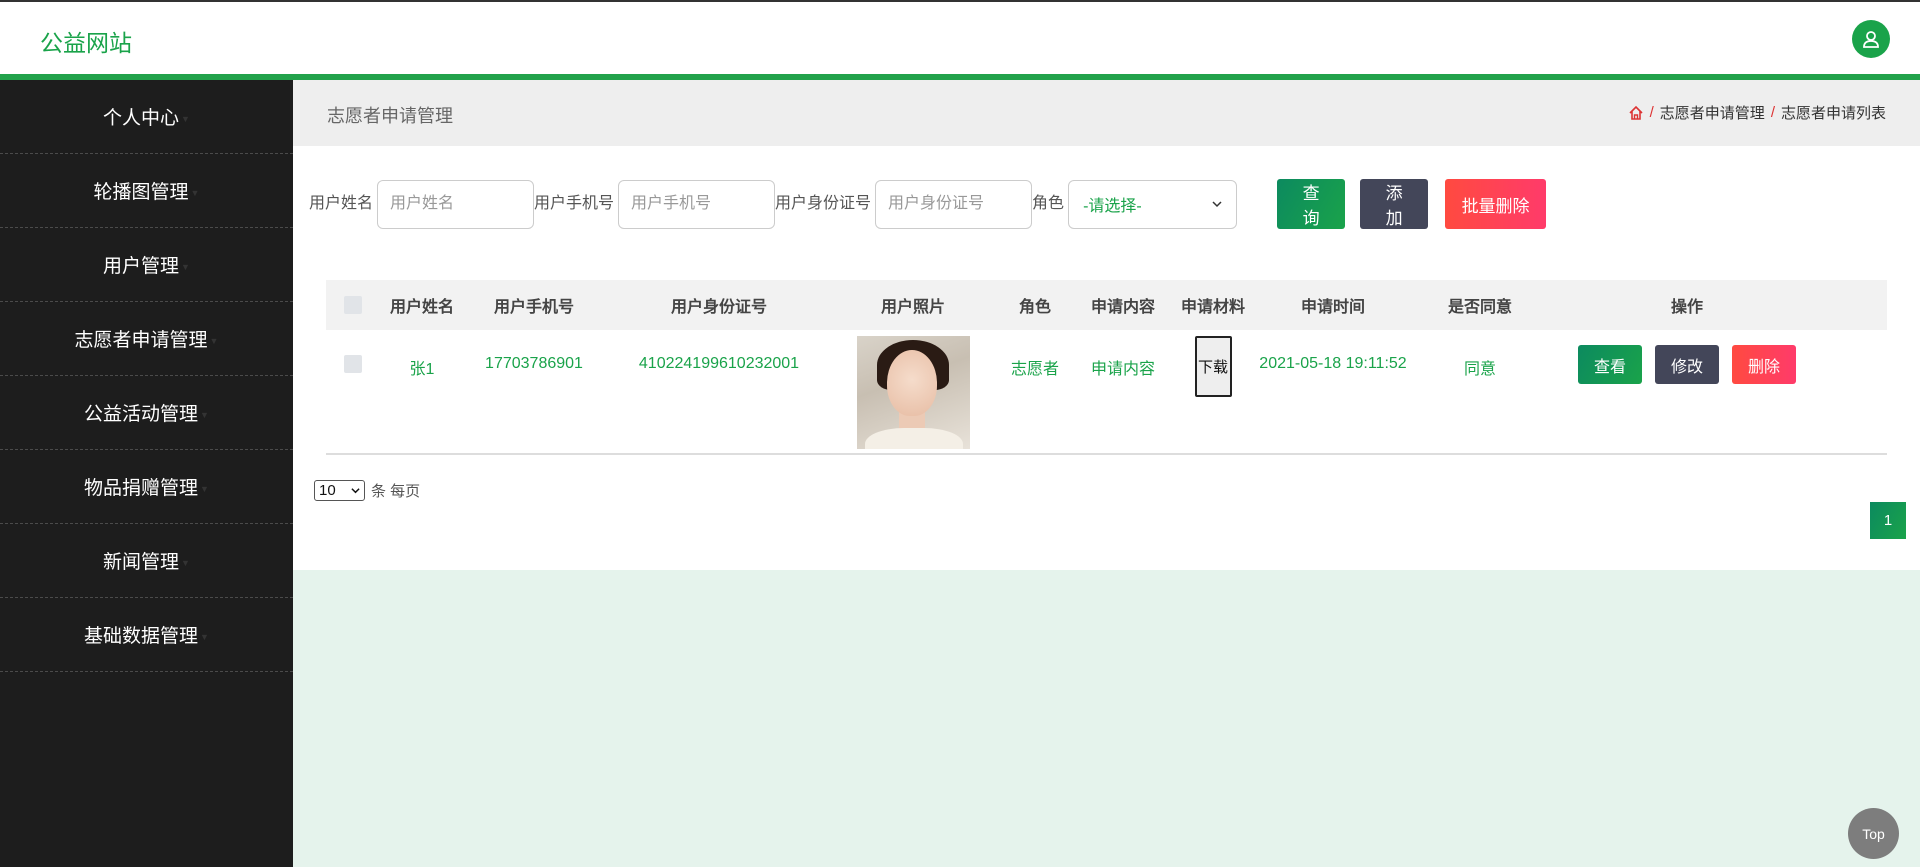  I want to click on page-number-button: 1, so click(1888, 520).